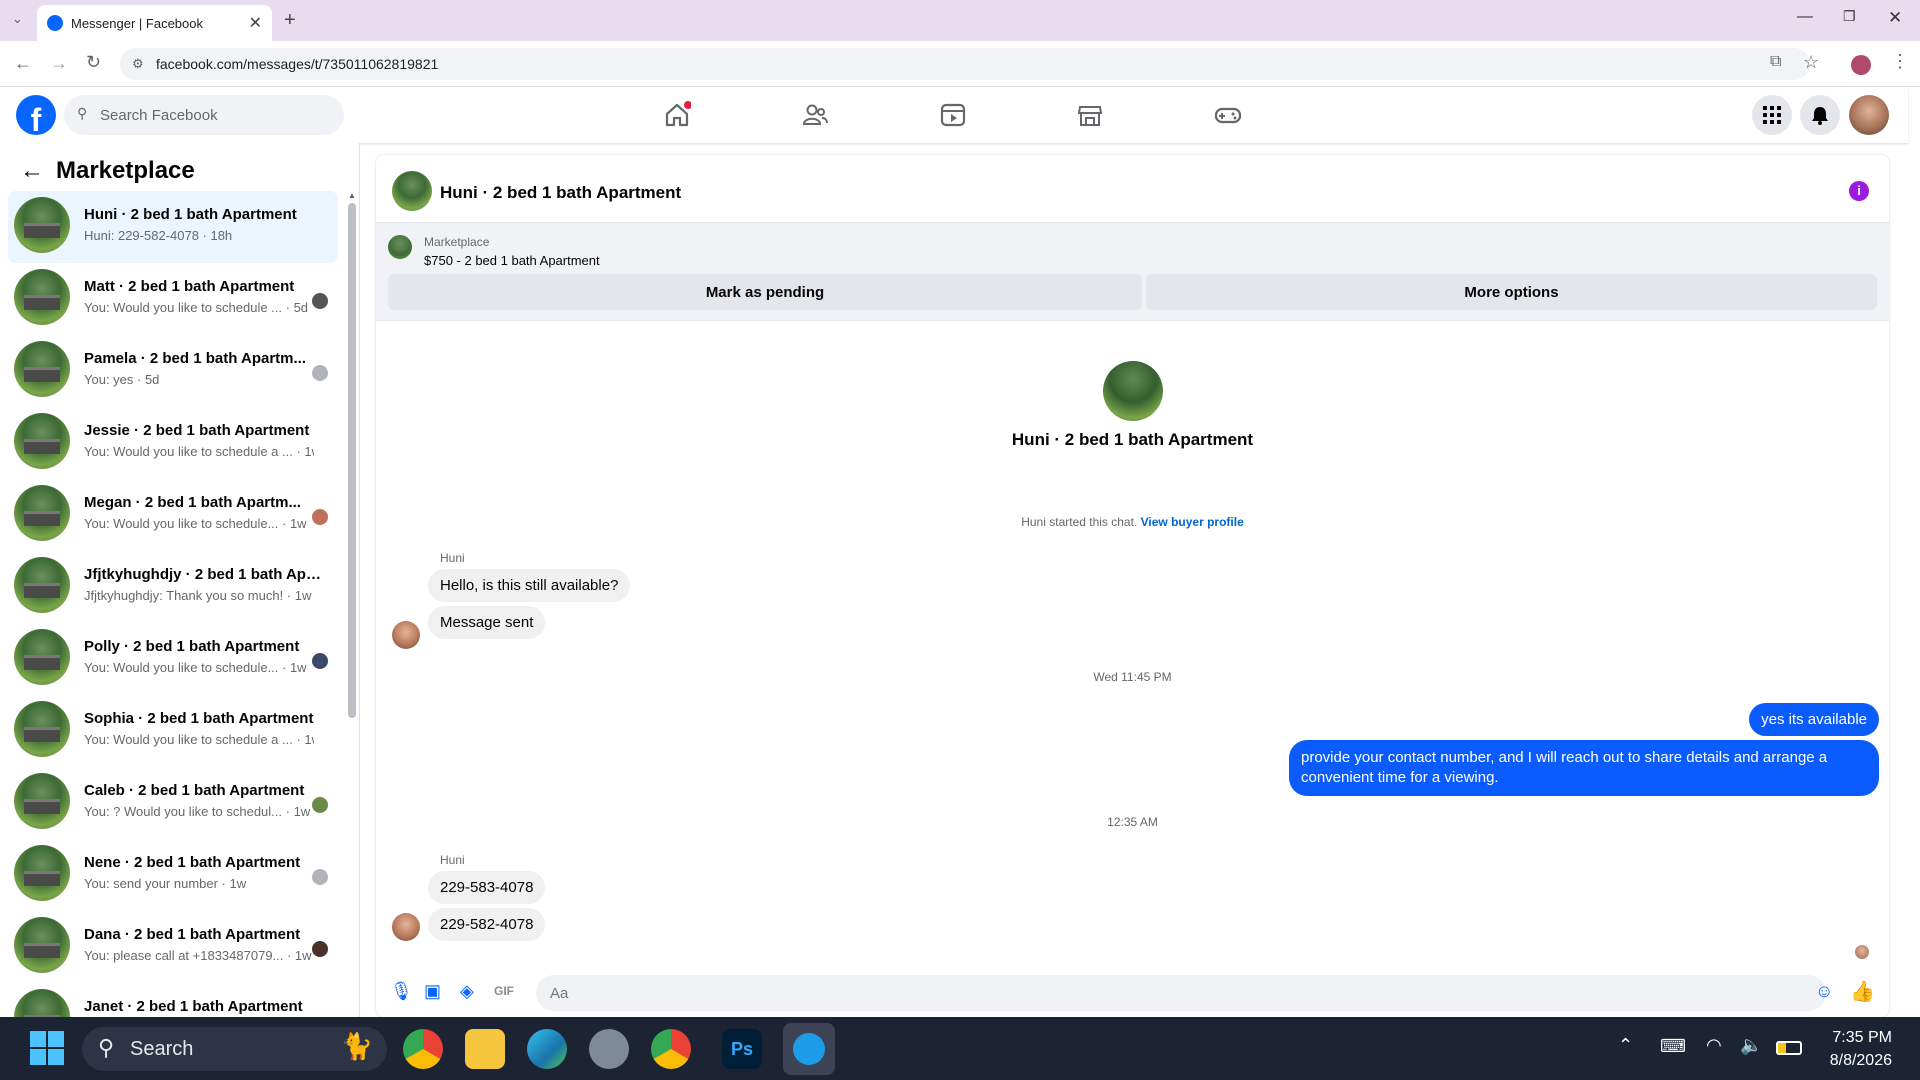  What do you see at coordinates (809, 1049) in the screenshot?
I see `active-app-icon` at bounding box center [809, 1049].